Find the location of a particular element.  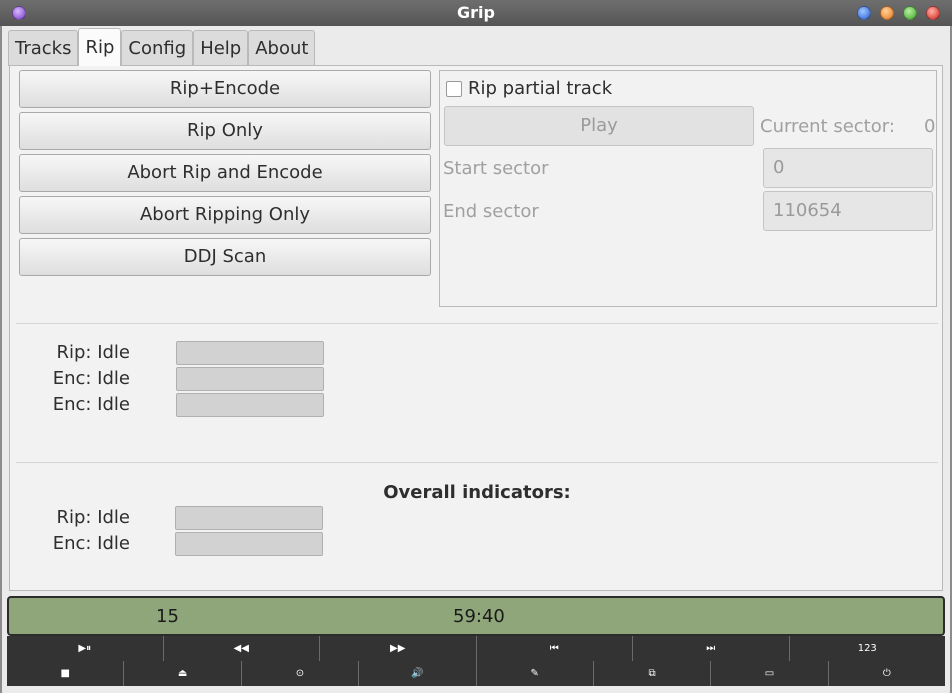

power-icon: ⏻ is located at coordinates (886, 673).